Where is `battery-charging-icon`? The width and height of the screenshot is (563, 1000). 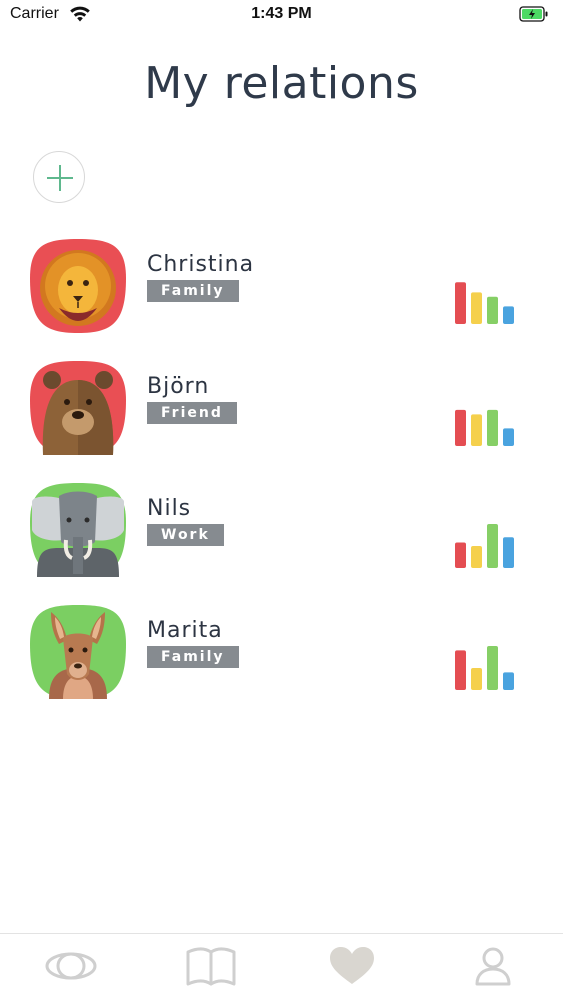 battery-charging-icon is located at coordinates (533, 14).